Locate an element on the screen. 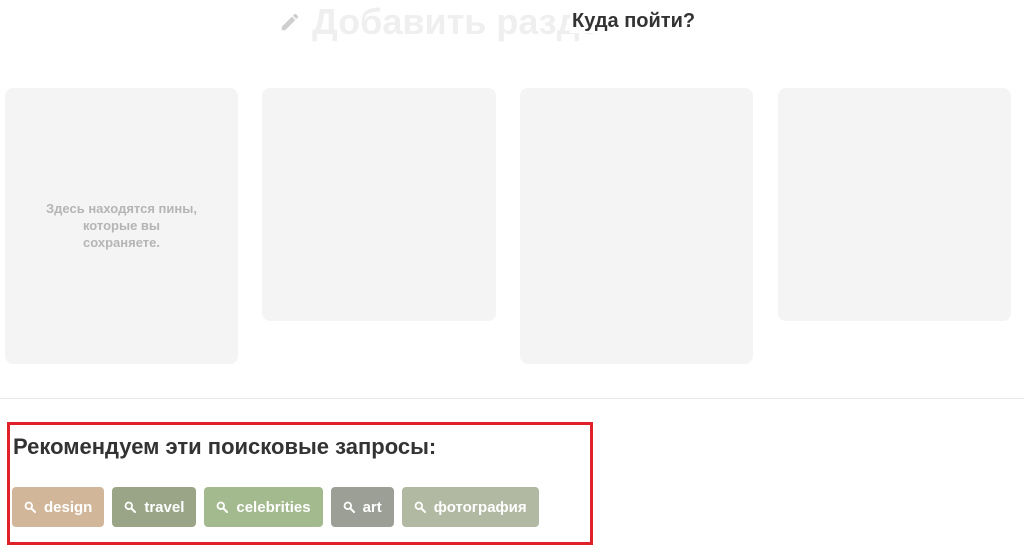 The width and height of the screenshot is (1024, 555). add-section-header: Добавить разде is located at coordinates (439, 23).